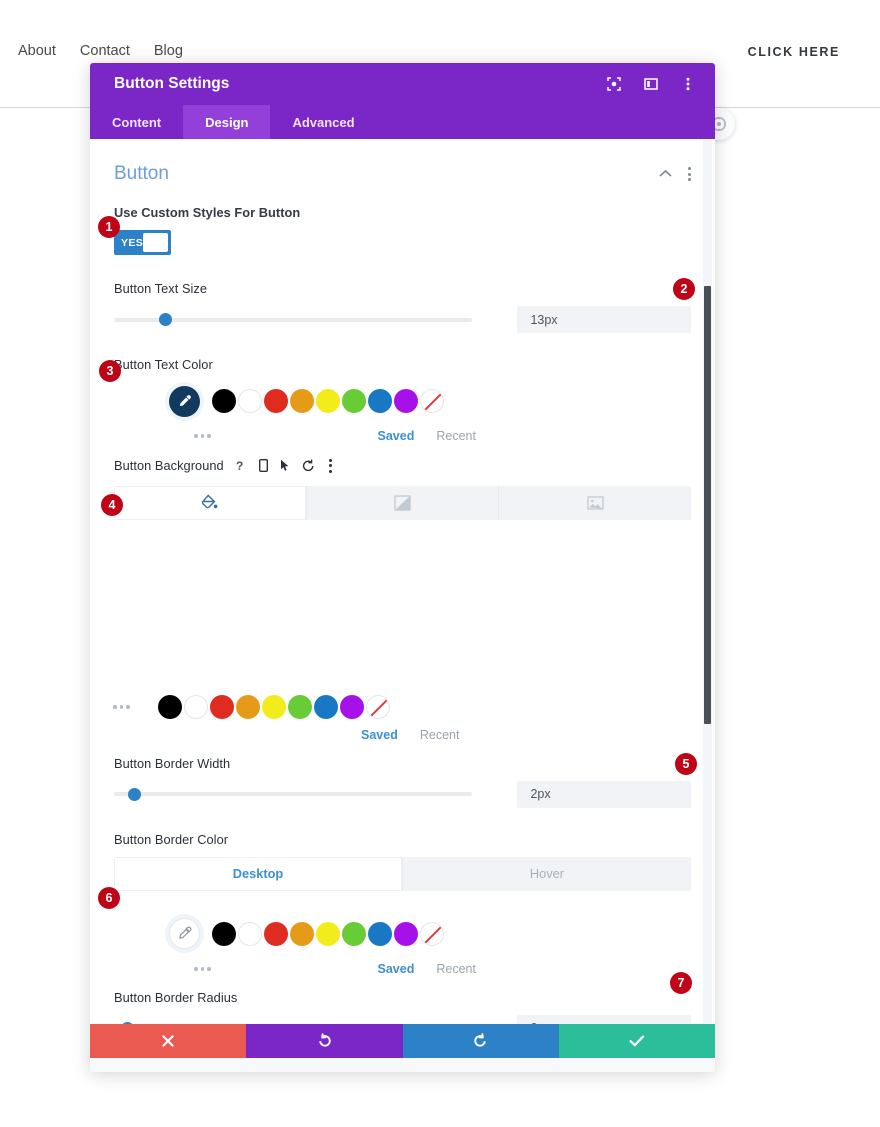  What do you see at coordinates (604, 1019) in the screenshot?
I see `border-radius-value-input: 0px` at bounding box center [604, 1019].